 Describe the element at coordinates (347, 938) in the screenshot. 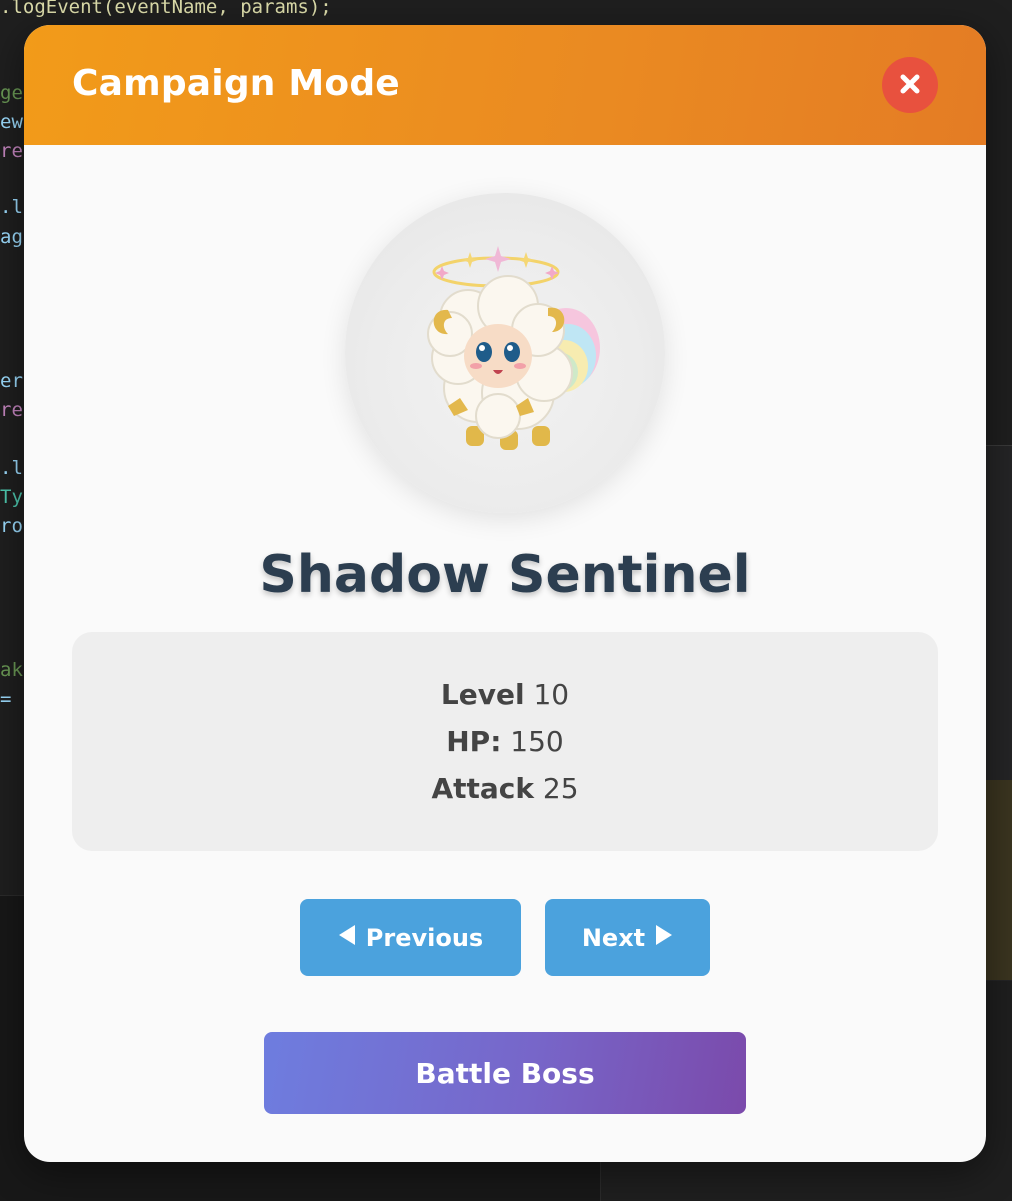

I see `triangle-left-icon` at that location.